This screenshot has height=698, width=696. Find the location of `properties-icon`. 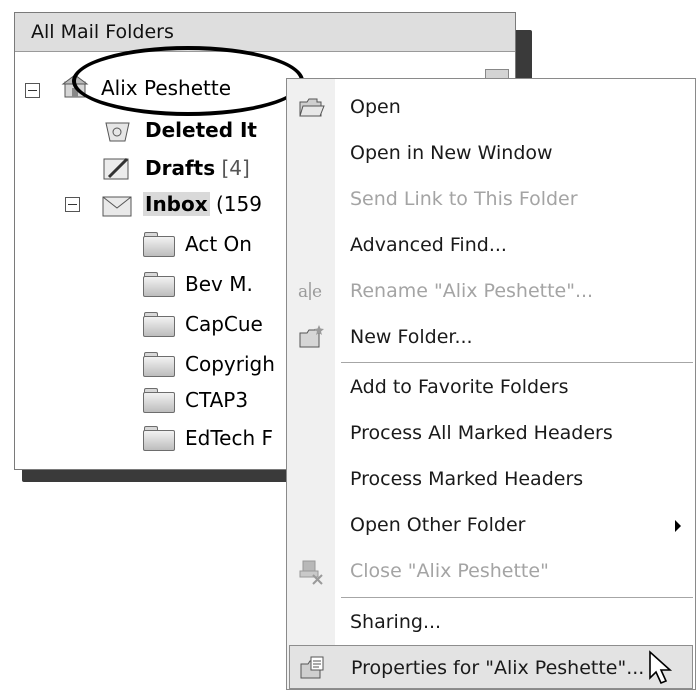

properties-icon is located at coordinates (312, 668).